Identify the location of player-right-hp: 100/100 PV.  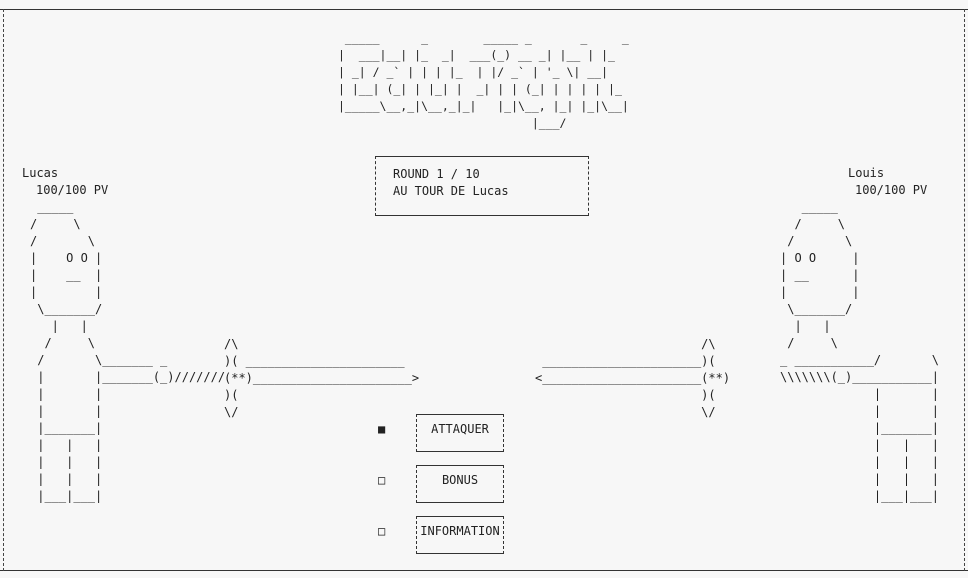
(891, 190).